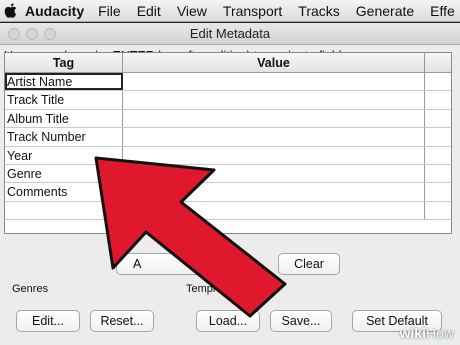 This screenshot has width=460, height=345. What do you see at coordinates (274, 210) in the screenshot?
I see `value-cell-empty` at bounding box center [274, 210].